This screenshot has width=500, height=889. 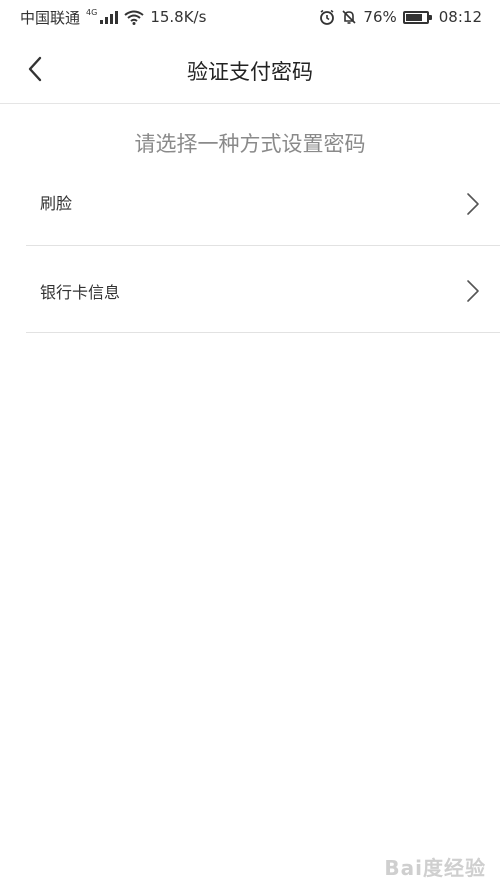 What do you see at coordinates (178, 17) in the screenshot?
I see `network-speed: 15.8K/s` at bounding box center [178, 17].